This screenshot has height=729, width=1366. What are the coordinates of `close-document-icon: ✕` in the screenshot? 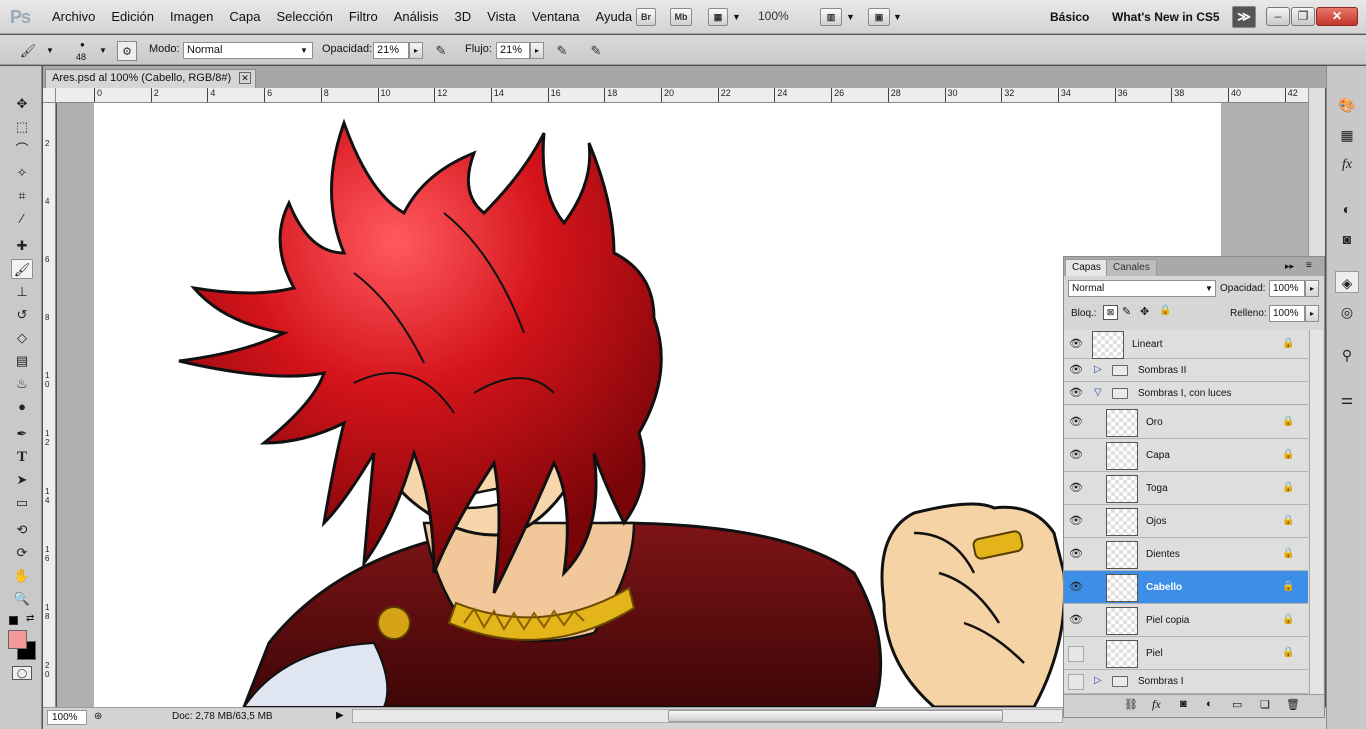 It's located at (245, 78).